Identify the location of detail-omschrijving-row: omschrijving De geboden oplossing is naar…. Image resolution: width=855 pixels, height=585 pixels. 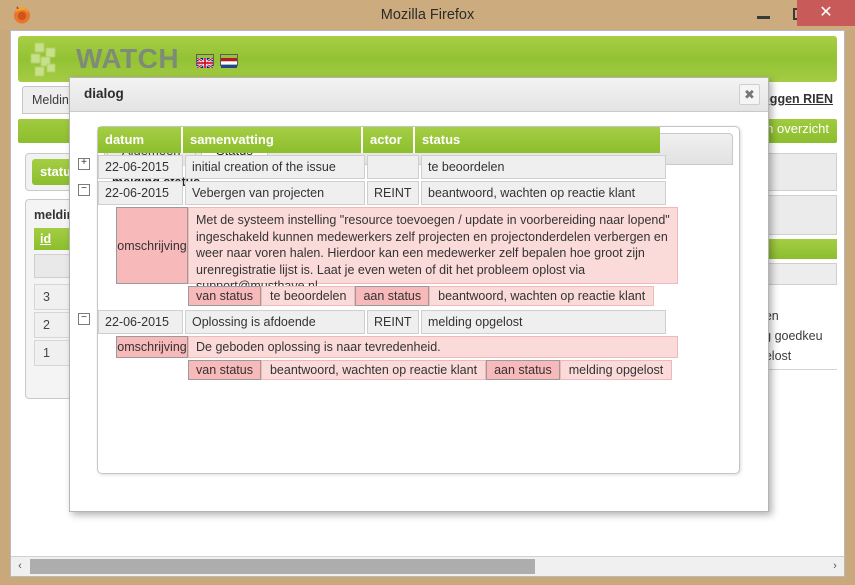
(418, 347).